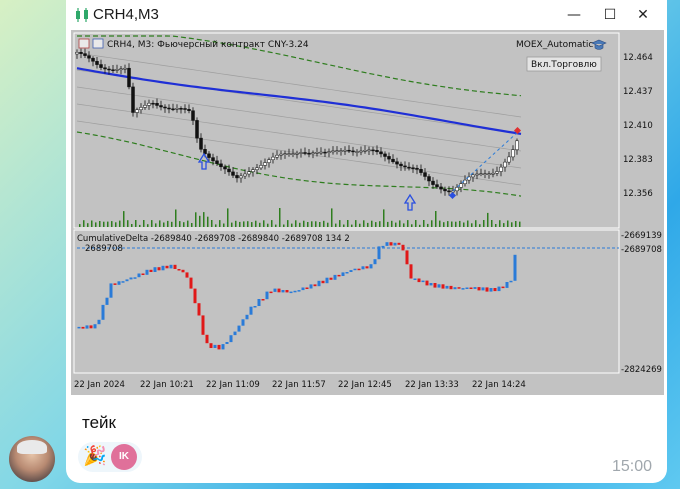 The width and height of the screenshot is (680, 489). I want to click on expert-advisor-name: MOEX_Automatic, so click(554, 45).